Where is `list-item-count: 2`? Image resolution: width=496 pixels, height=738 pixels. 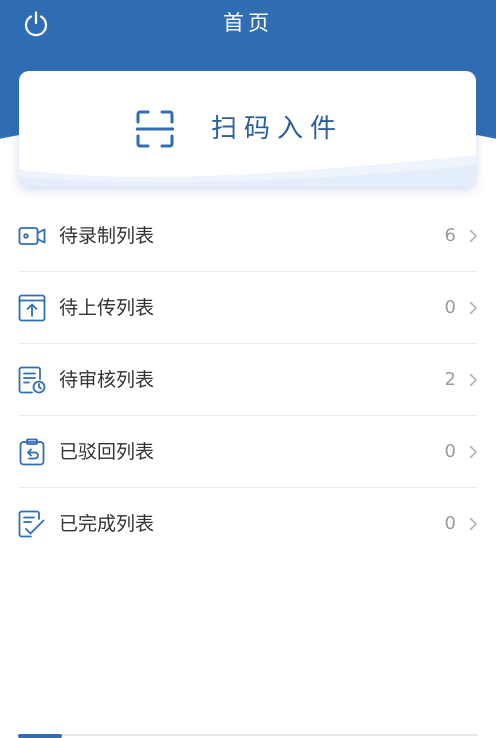 list-item-count: 2 is located at coordinates (450, 379).